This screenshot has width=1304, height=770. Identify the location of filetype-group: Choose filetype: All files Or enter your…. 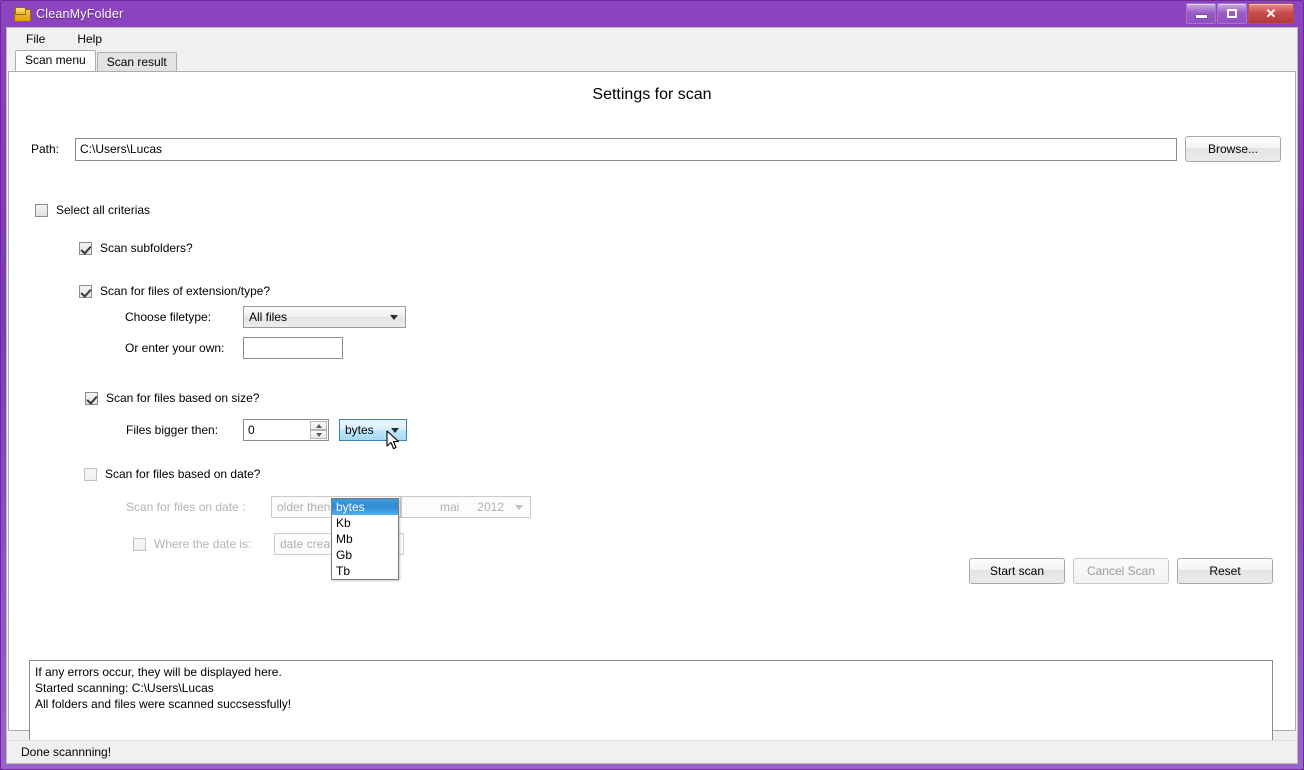
(275, 332).